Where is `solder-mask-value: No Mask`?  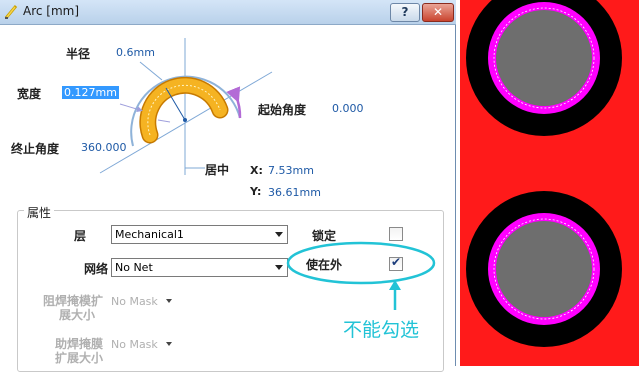 solder-mask-value: No Mask is located at coordinates (134, 301).